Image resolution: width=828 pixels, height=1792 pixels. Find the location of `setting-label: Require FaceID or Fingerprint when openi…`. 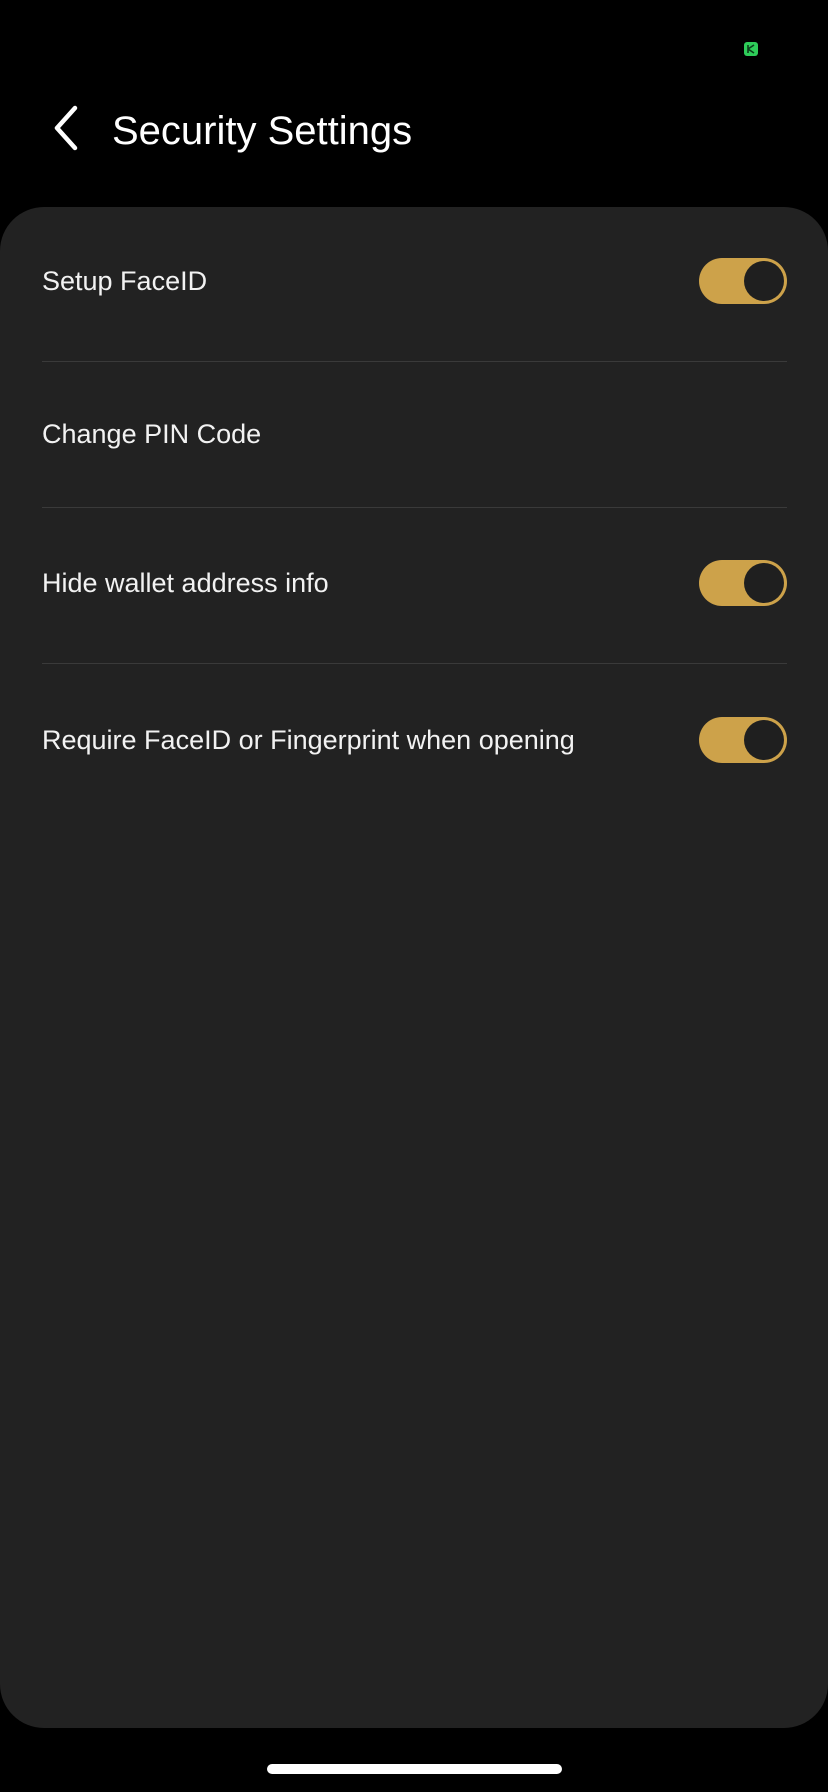

setting-label: Require FaceID or Fingerprint when openi… is located at coordinates (308, 739).